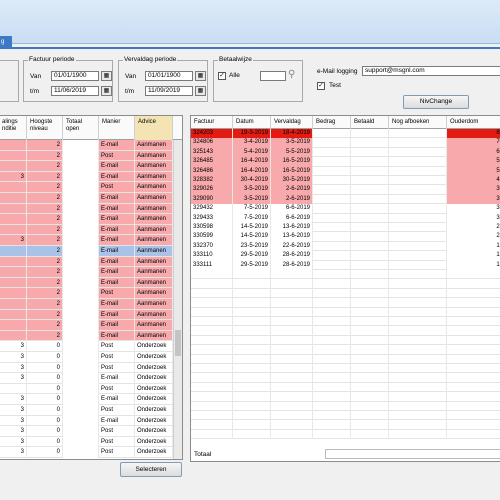  I want to click on cell-betaald, so click(370, 416).